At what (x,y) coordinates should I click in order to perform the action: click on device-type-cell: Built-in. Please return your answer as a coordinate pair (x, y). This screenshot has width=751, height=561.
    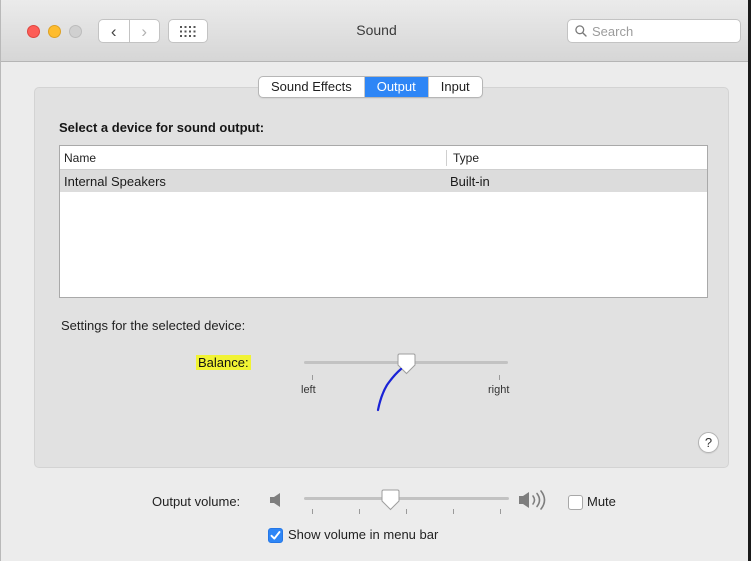
    Looking at the image, I should click on (470, 181).